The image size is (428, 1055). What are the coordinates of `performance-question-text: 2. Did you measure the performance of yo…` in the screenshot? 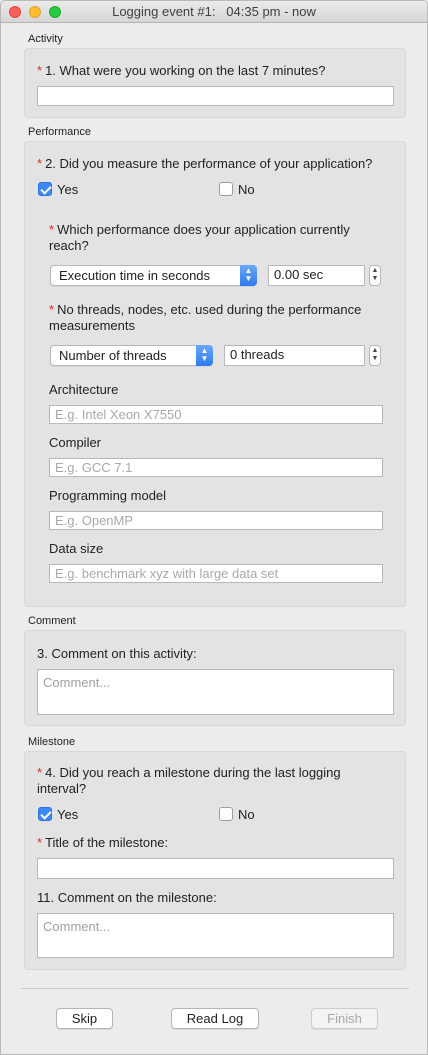 It's located at (209, 163).